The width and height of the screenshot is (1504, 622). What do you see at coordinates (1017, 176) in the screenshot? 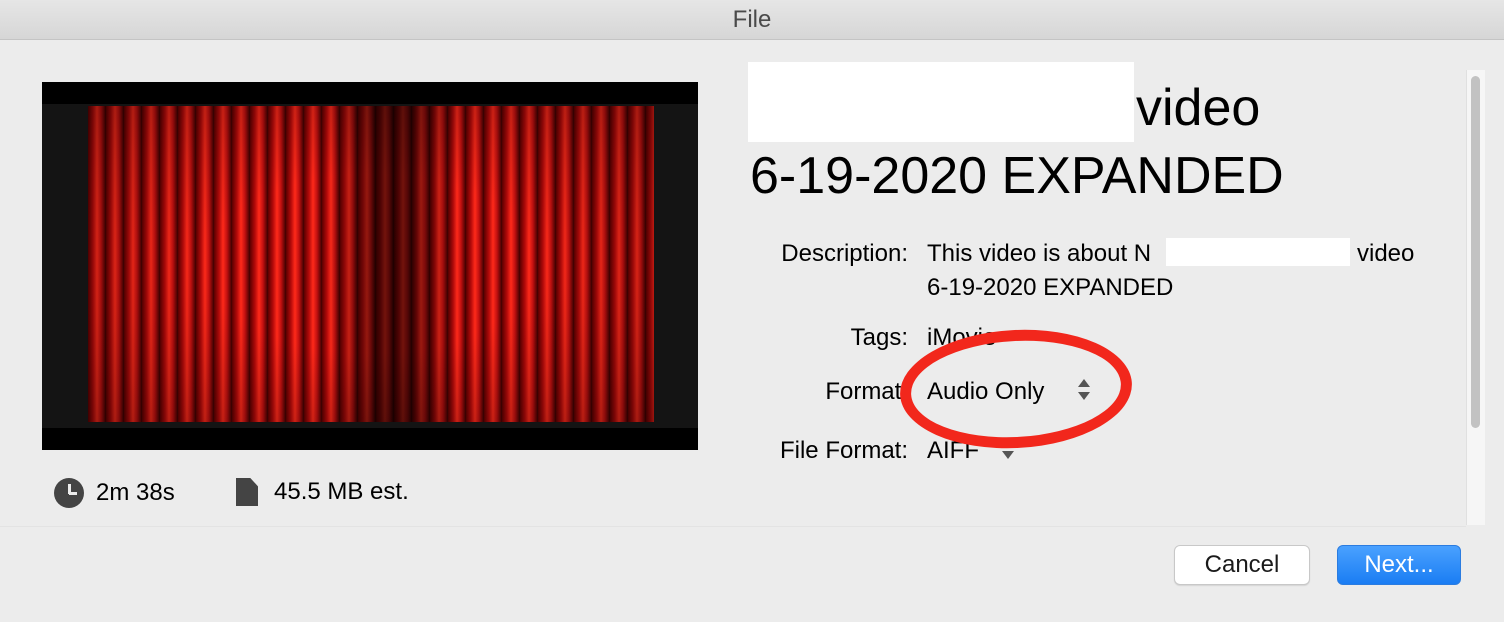
I see `project-title-line2: 6-19-2020 EXPANDED` at bounding box center [1017, 176].